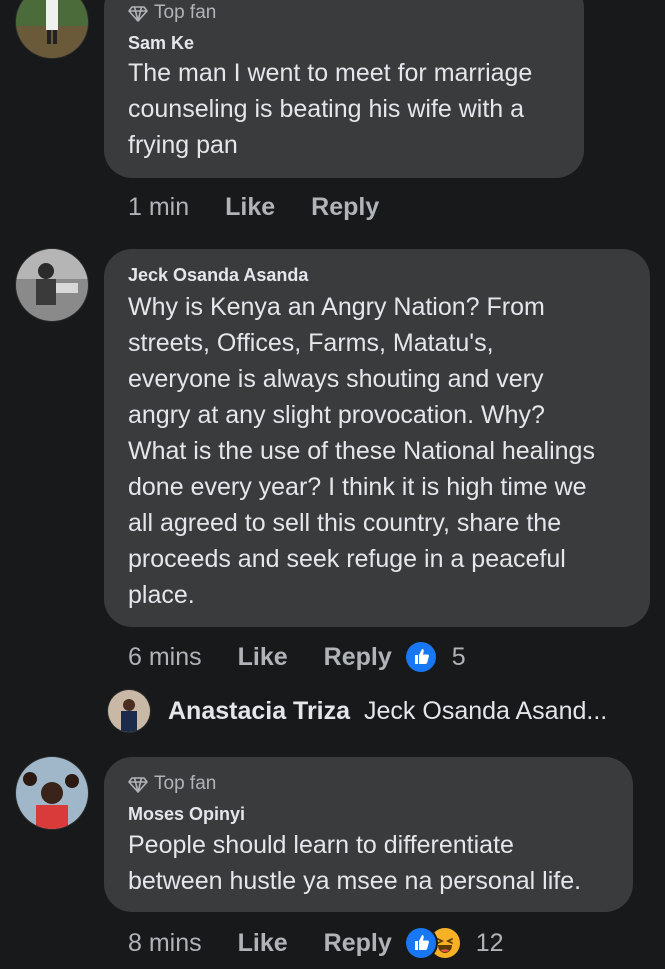 The image size is (665, 969). Describe the element at coordinates (165, 657) in the screenshot. I see `comment-timestamp: 6 mins` at that location.